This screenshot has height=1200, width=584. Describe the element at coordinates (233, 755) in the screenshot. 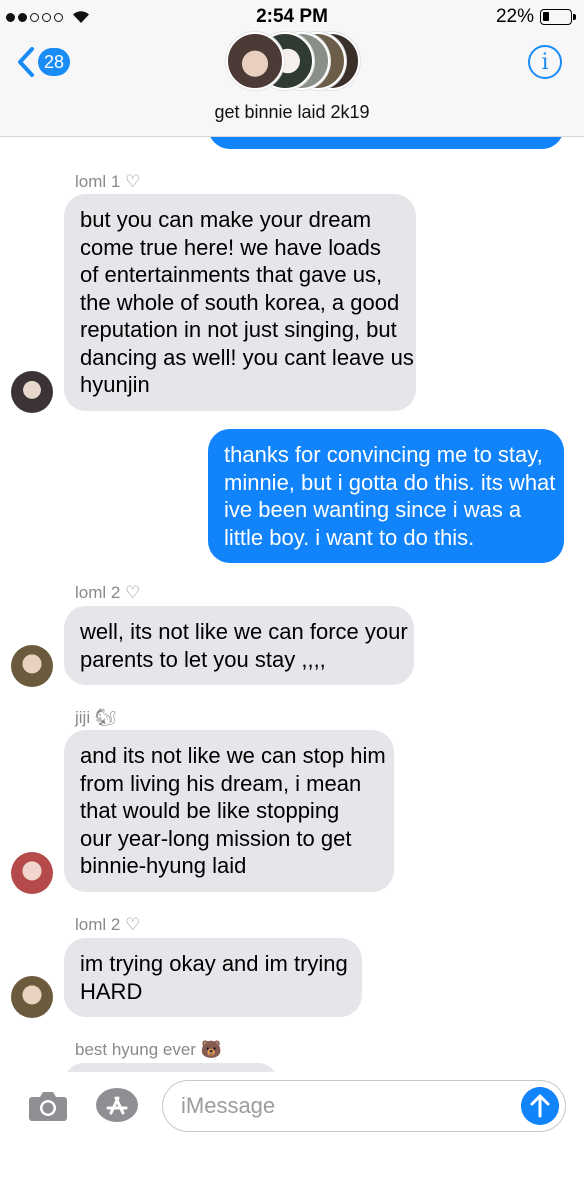

I see `message-line: and its not like we can stop him` at that location.